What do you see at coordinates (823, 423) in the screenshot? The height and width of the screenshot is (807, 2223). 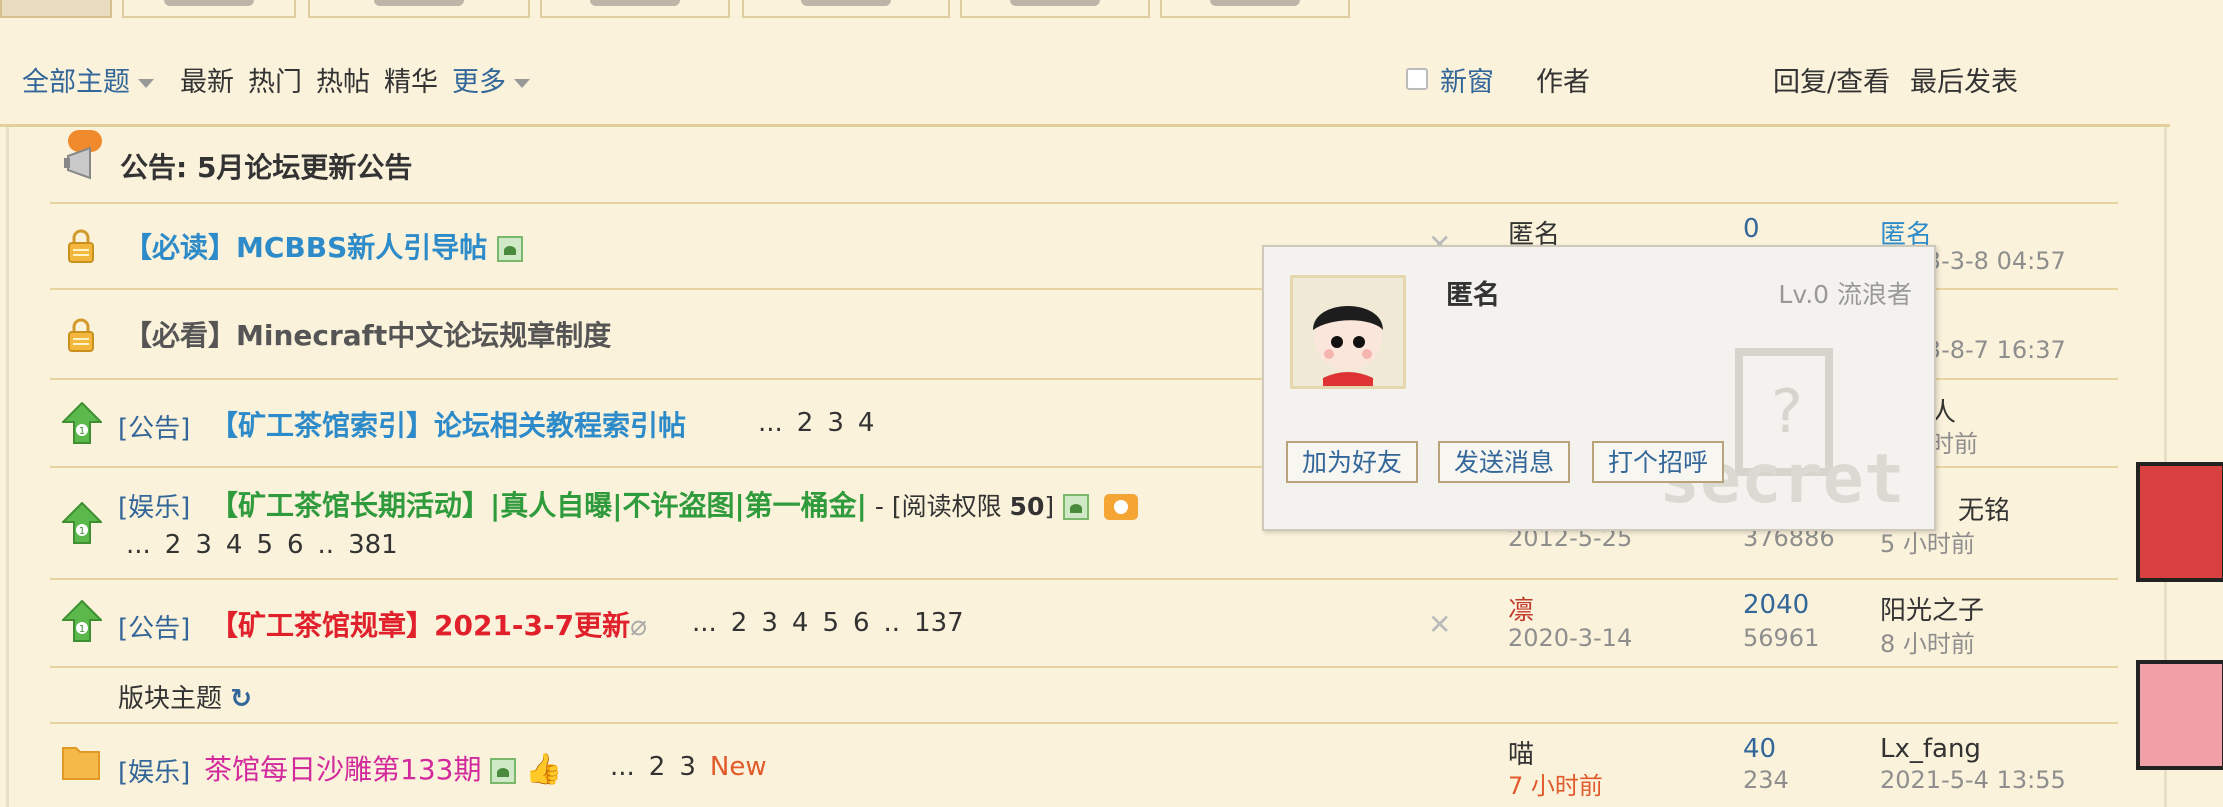 I see `thread-pagination: ... 2 3 4` at bounding box center [823, 423].